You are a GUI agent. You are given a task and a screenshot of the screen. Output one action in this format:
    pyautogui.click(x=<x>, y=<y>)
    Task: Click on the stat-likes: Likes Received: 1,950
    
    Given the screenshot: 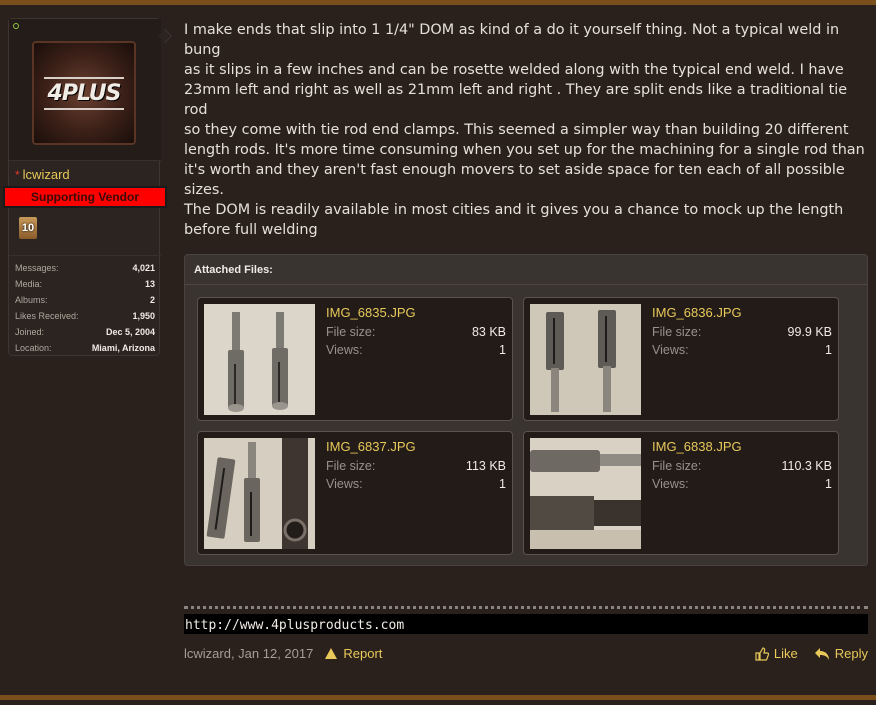 What is the action you would take?
    pyautogui.click(x=85, y=316)
    